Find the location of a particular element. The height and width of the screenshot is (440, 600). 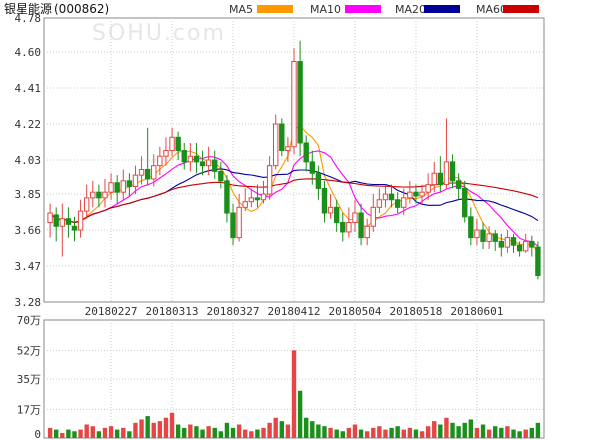

legend-label-ma20: MA20 is located at coordinates (410, 9).